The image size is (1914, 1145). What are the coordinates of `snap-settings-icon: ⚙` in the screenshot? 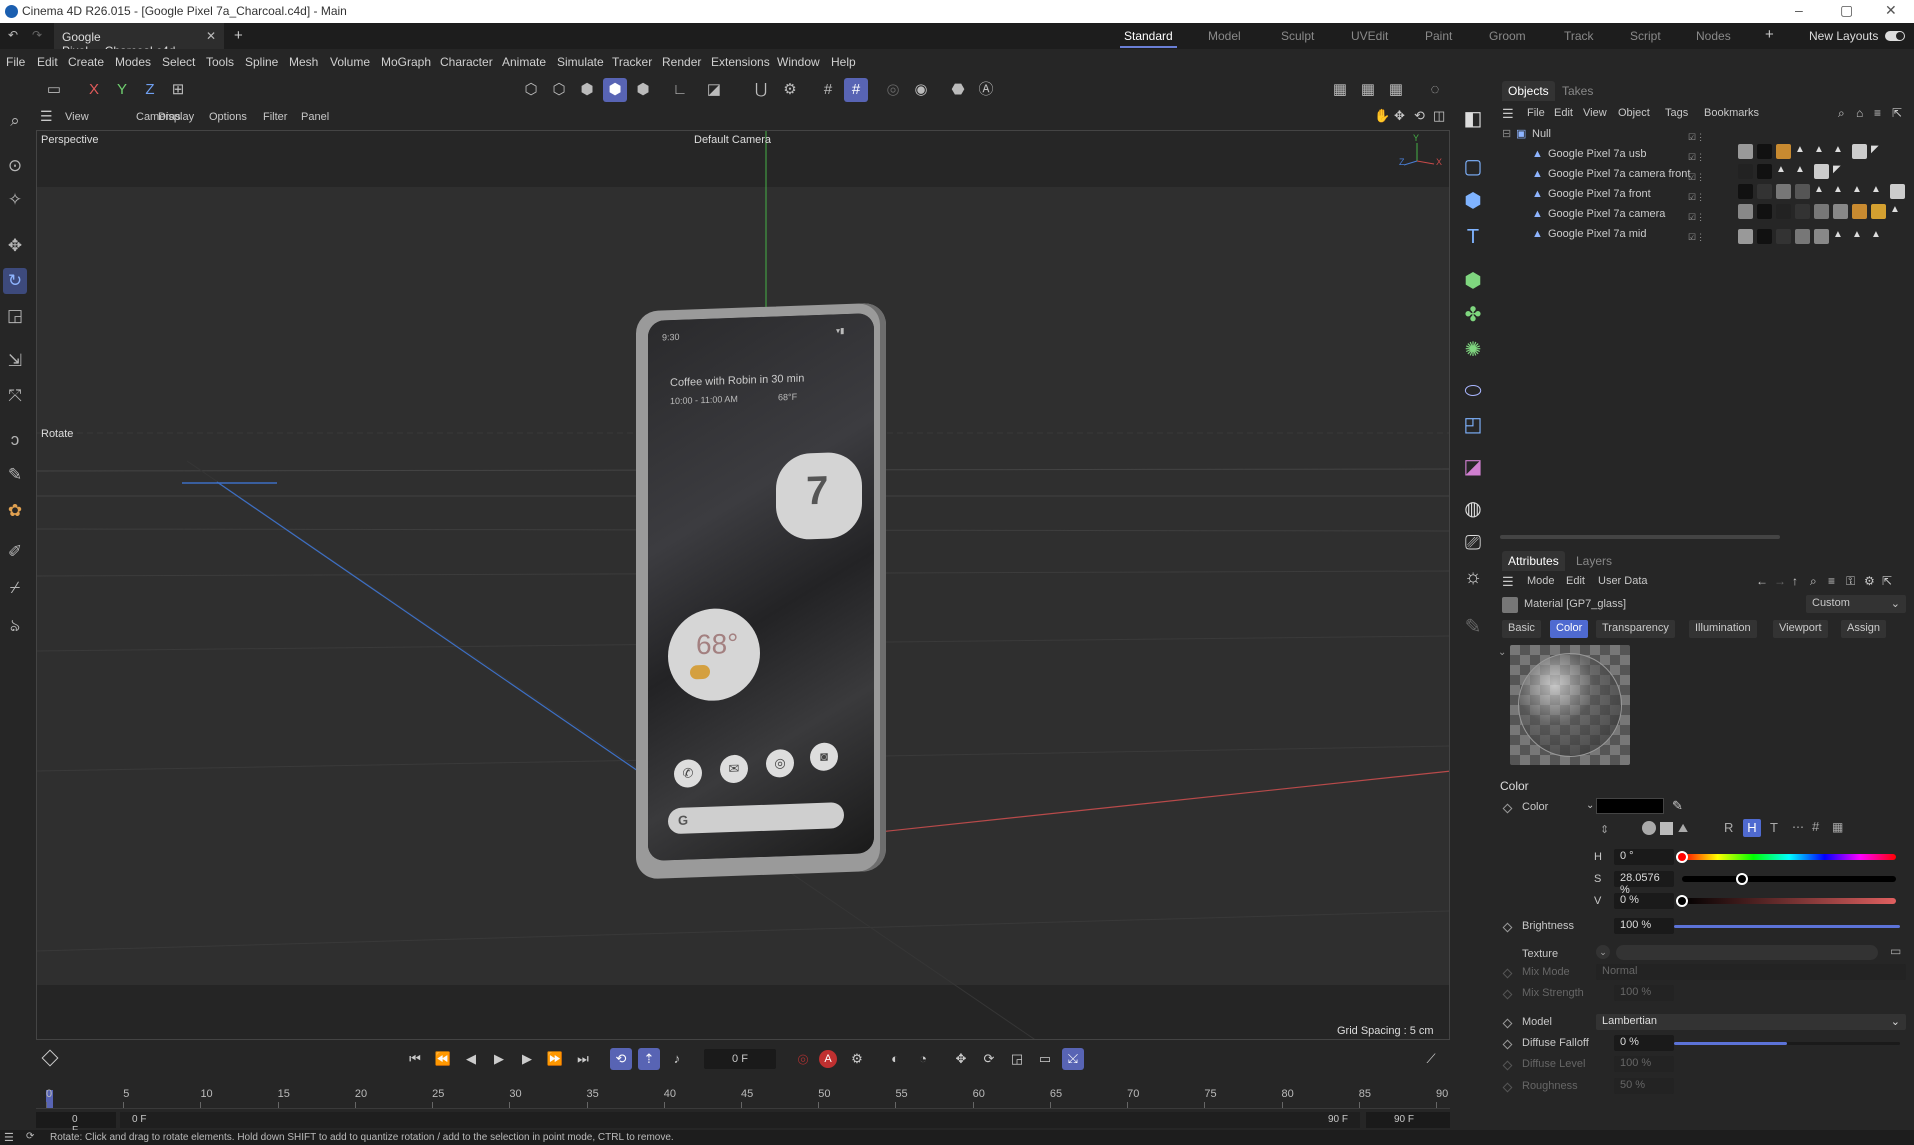 It's located at (790, 90).